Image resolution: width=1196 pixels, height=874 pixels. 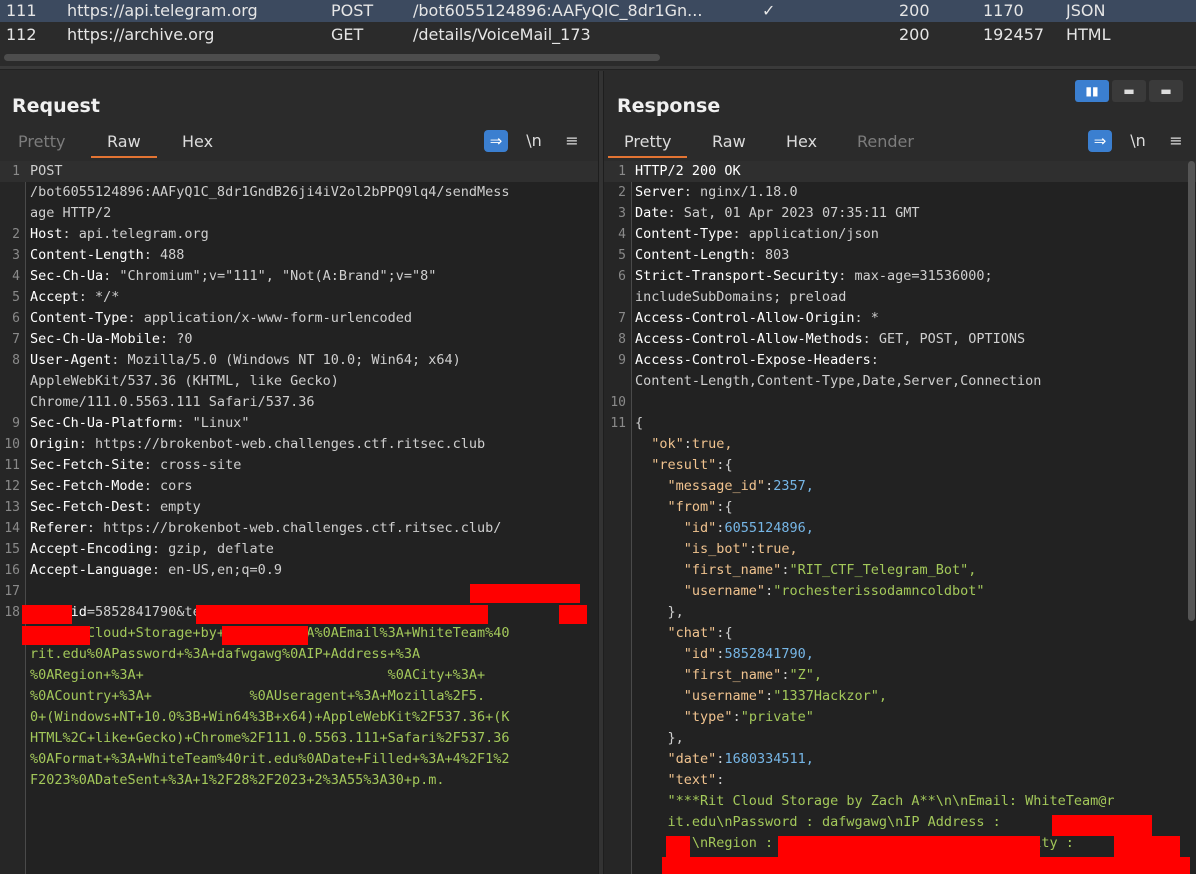 I want to click on header-value: : gzip, deflate, so click(x=212, y=549).